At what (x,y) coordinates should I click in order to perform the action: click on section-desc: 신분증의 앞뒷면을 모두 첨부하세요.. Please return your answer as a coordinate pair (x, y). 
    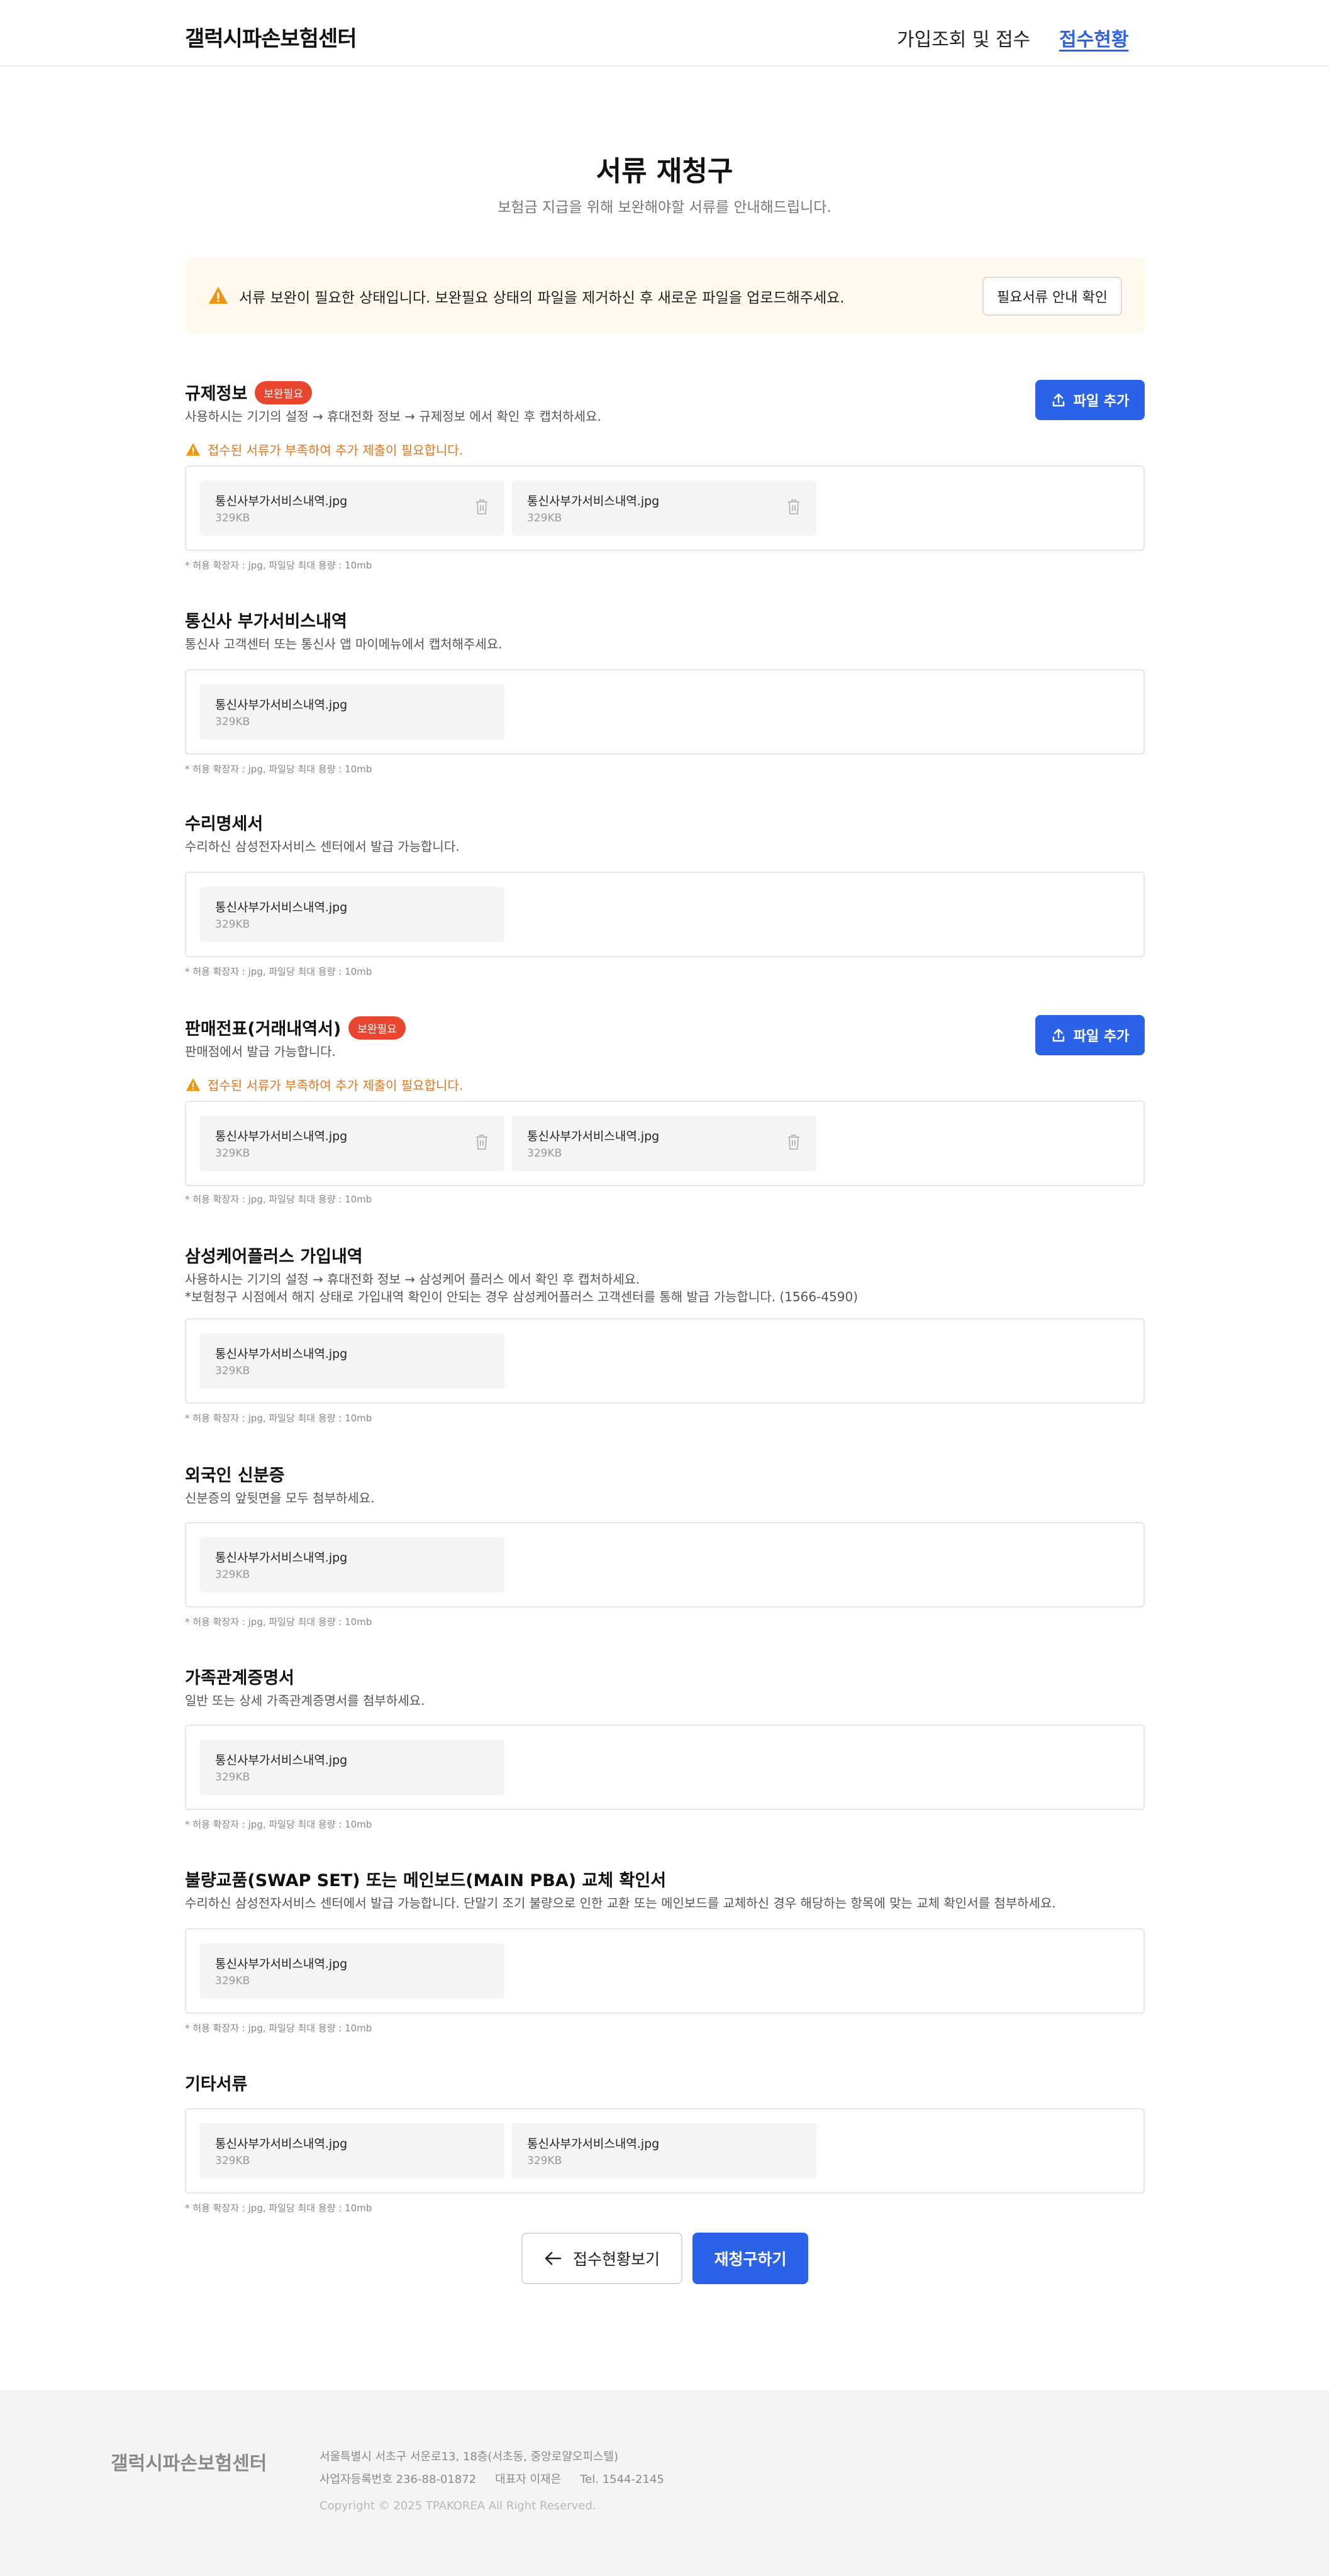
    Looking at the image, I should click on (280, 1498).